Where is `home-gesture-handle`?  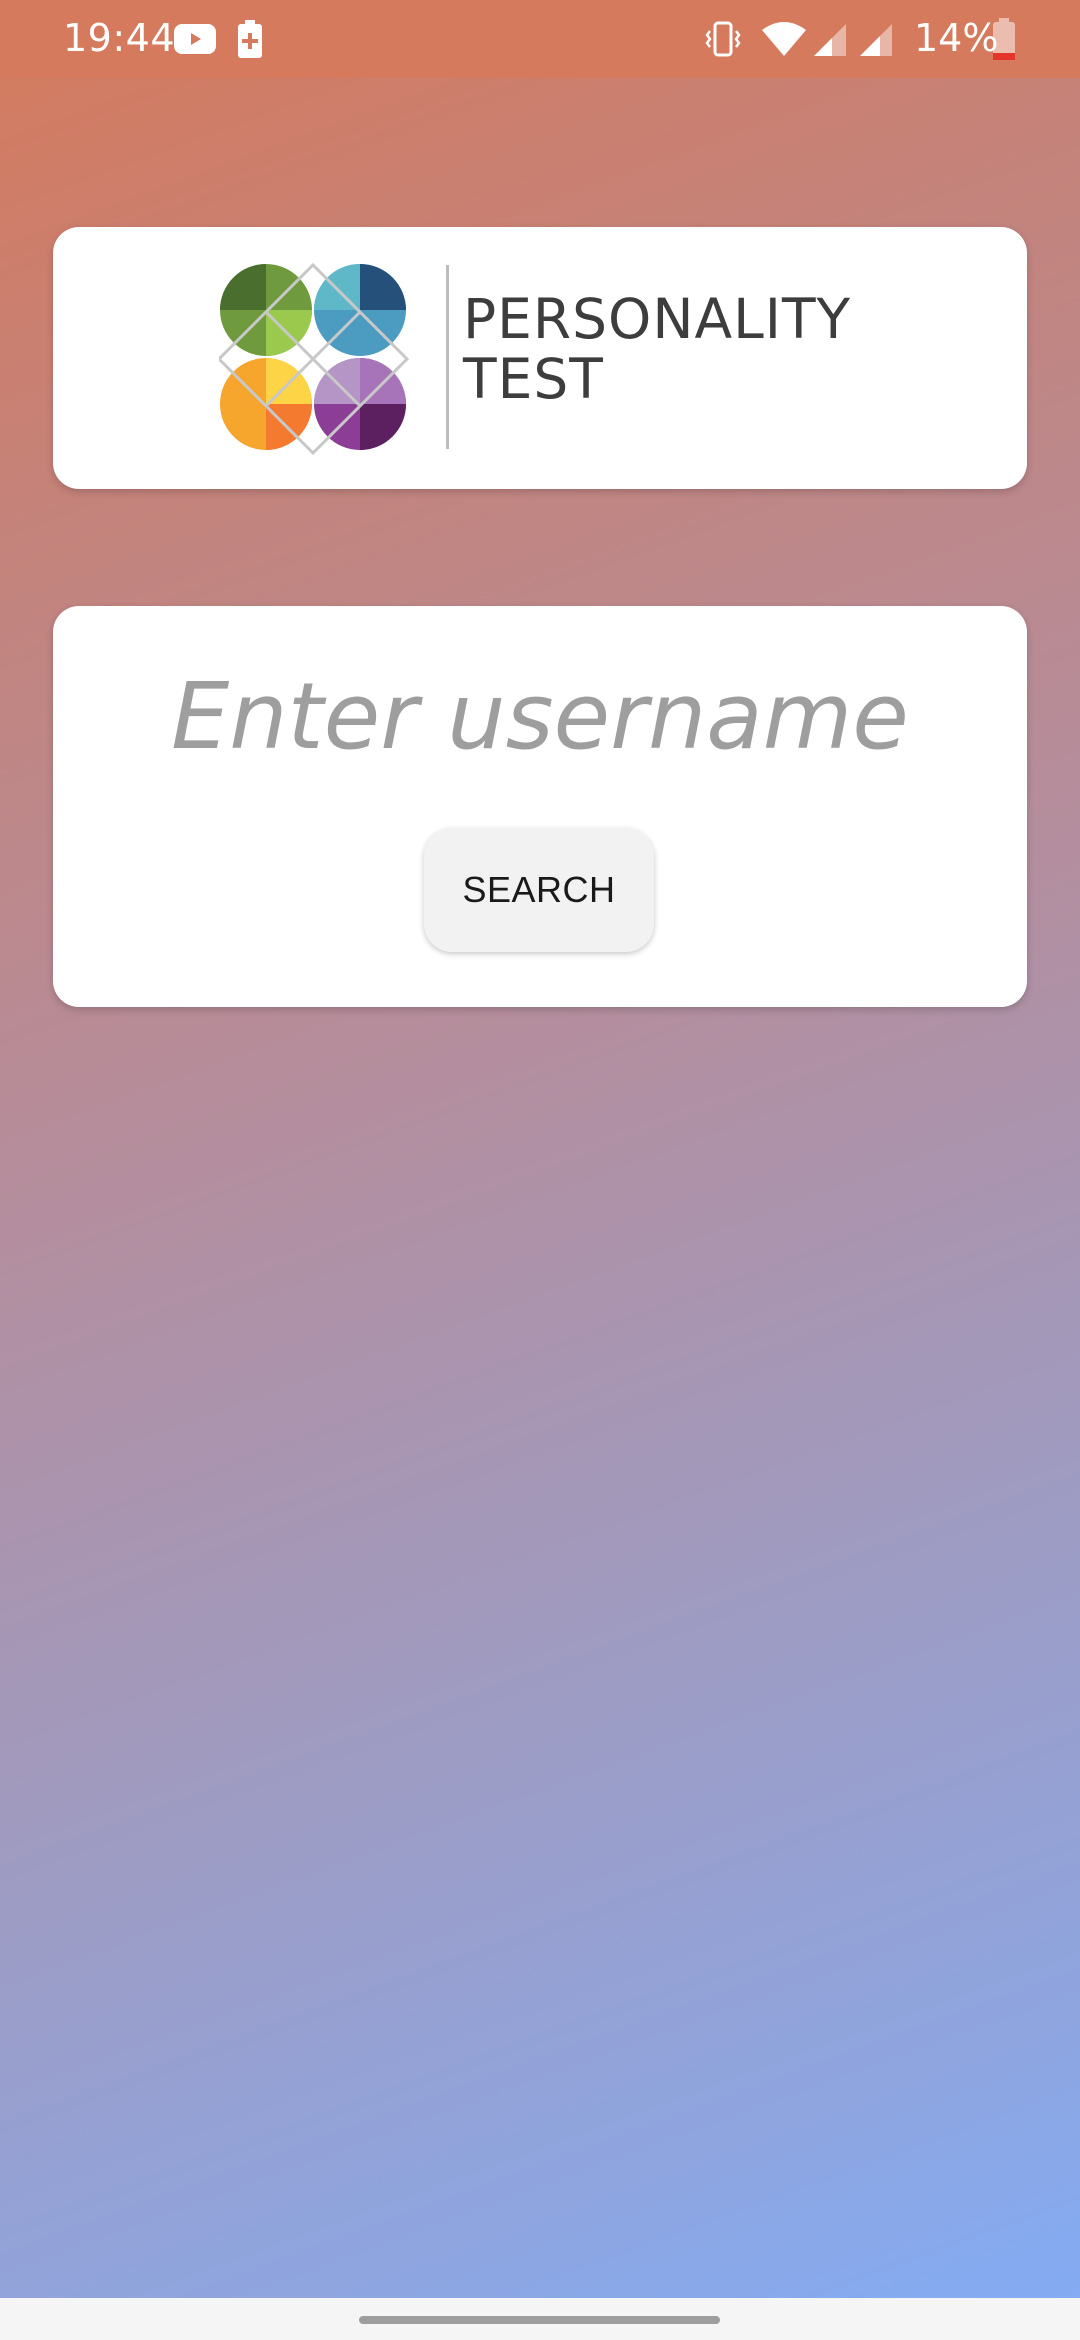 home-gesture-handle is located at coordinates (539, 2320).